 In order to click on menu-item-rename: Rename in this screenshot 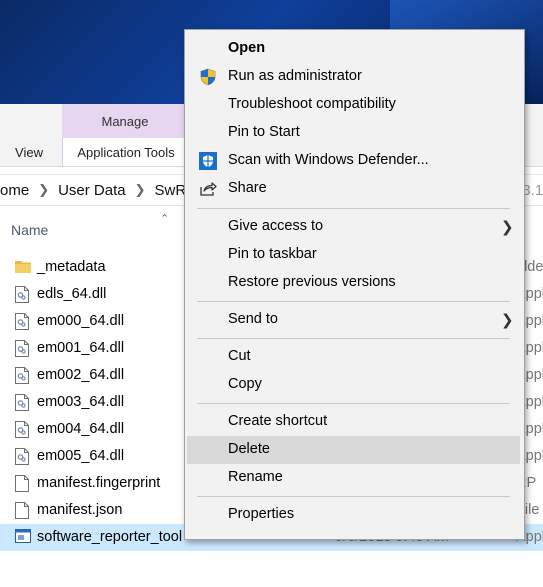, I will do `click(353, 478)`.